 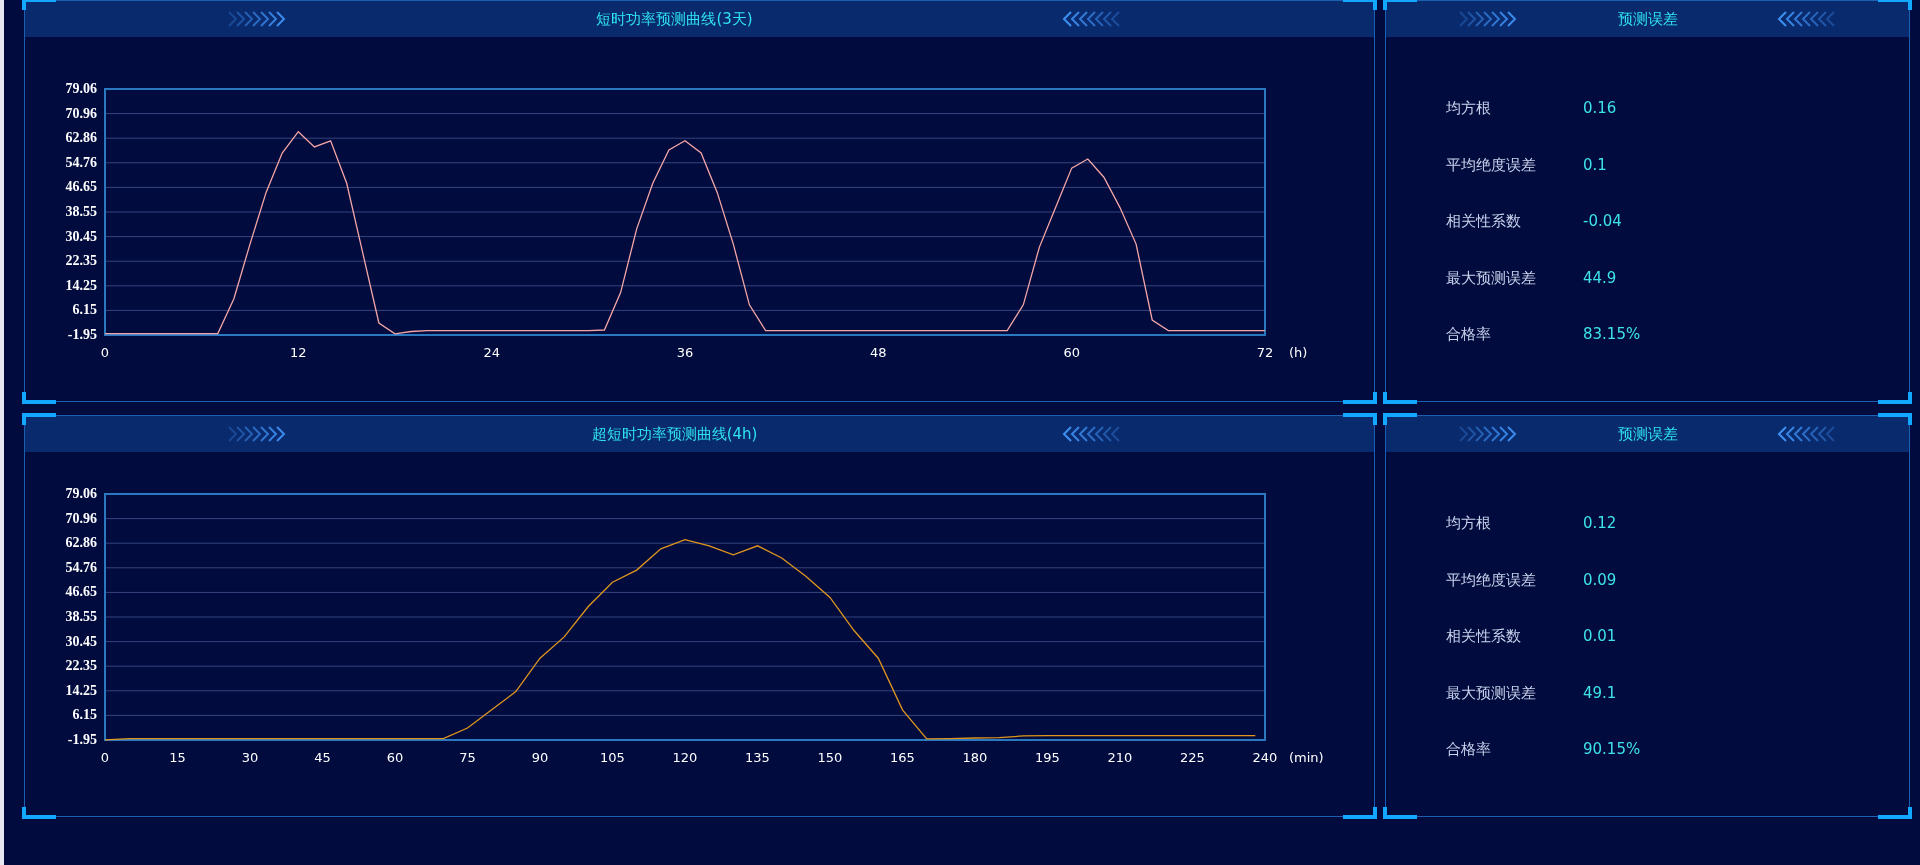 I want to click on axis-tick-label: 180, so click(x=975, y=757).